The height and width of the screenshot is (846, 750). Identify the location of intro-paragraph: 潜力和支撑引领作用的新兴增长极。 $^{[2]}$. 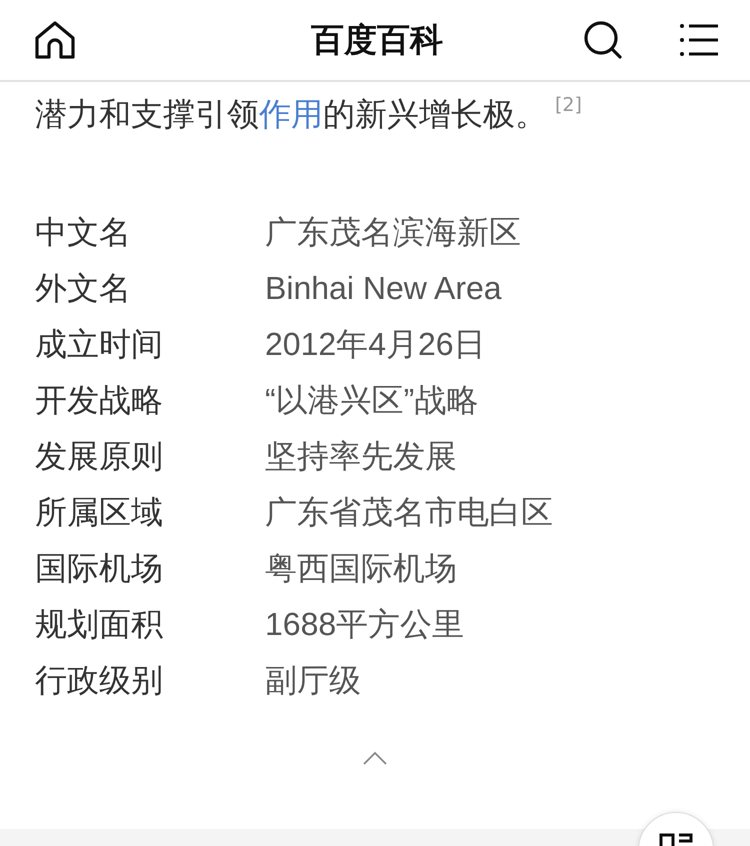
(309, 114).